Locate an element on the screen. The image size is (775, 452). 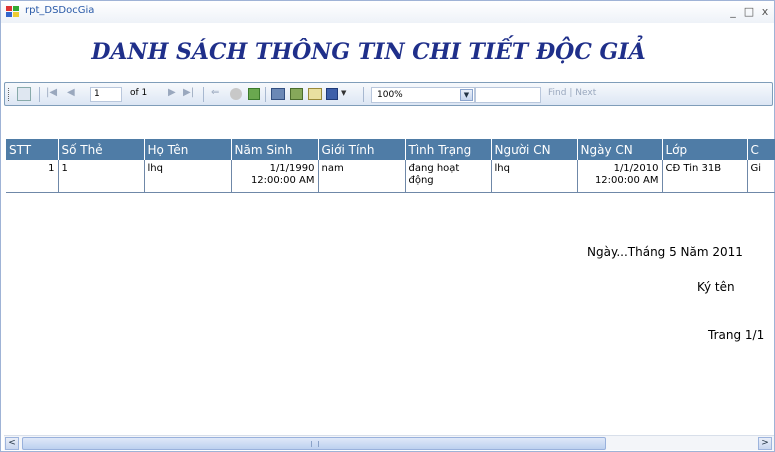
cell-line: động is located at coordinates (421, 180).